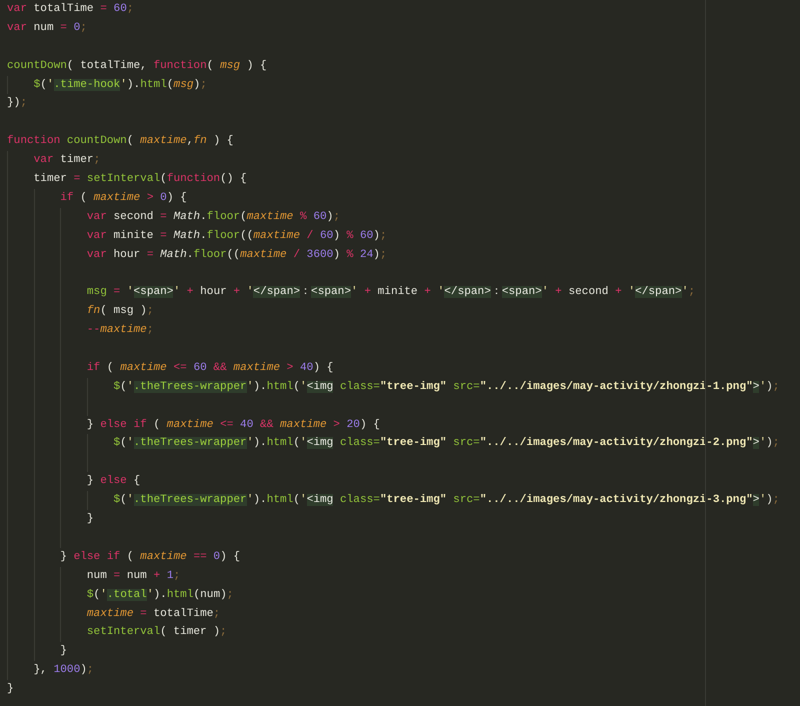 Image resolution: width=800 pixels, height=706 pixels. I want to click on code-line: var timer;, so click(67, 160).